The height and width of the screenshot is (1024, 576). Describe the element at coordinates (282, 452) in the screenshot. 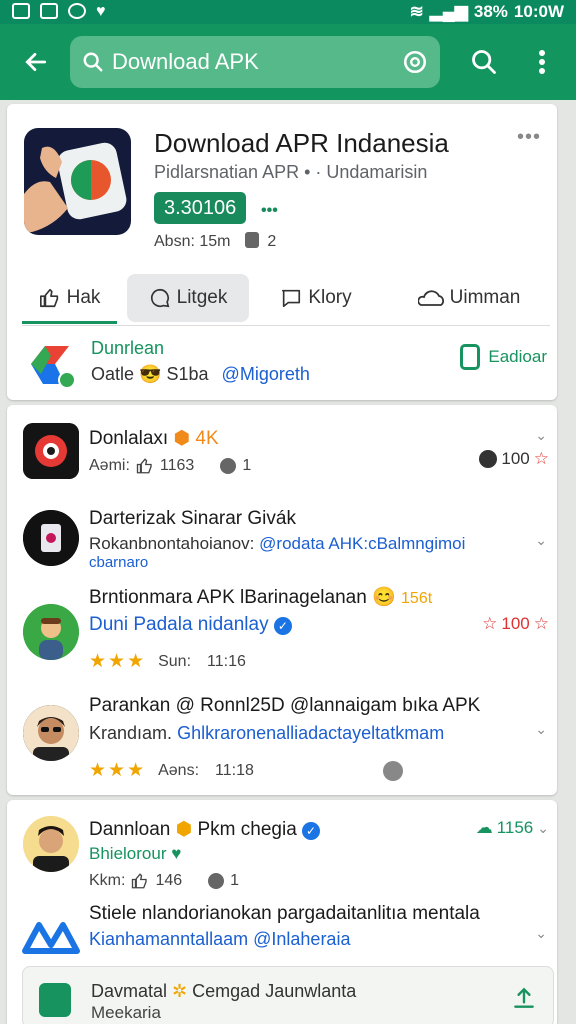

I see `list-item: Donlalaxı ⬢ 4K ⌄ Aəmi: 1163 1 100 ☆` at that location.